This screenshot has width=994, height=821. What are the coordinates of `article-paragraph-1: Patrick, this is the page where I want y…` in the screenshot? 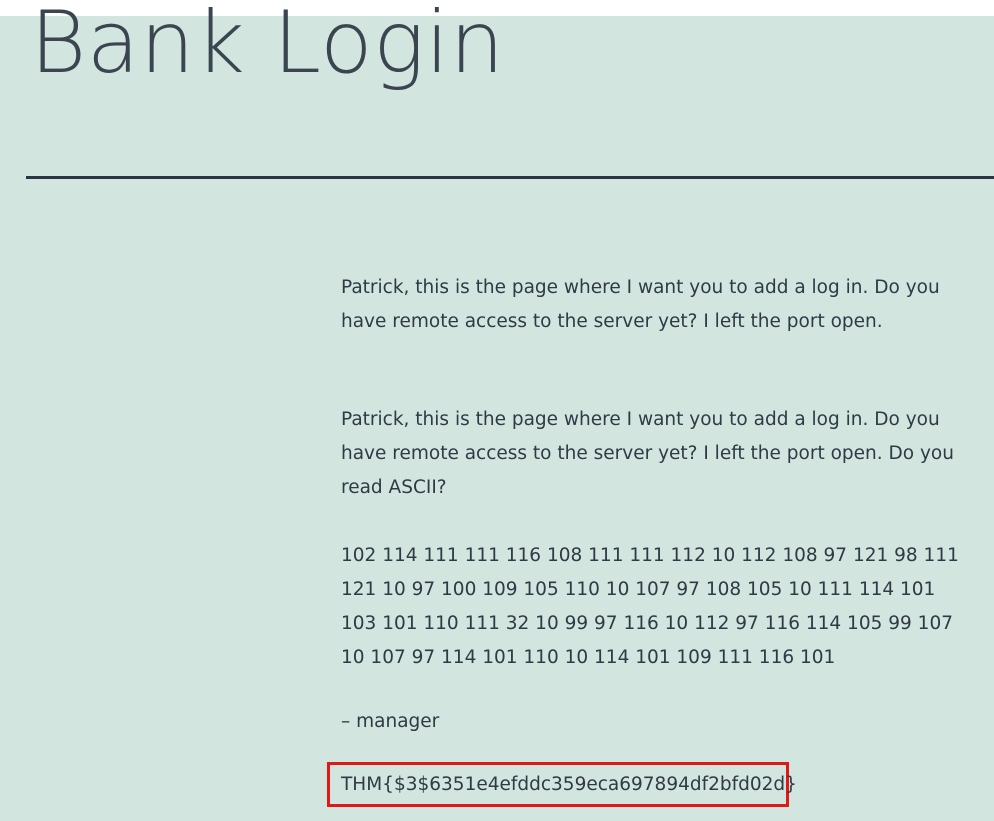 It's located at (640, 304).